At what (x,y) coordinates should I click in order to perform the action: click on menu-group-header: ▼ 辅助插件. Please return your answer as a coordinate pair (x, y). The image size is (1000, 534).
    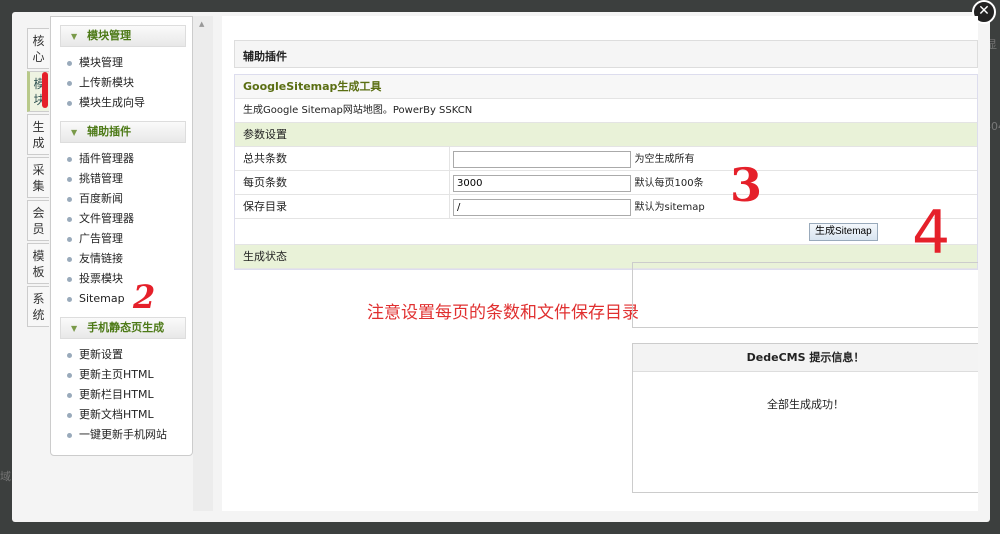
    Looking at the image, I should click on (123, 132).